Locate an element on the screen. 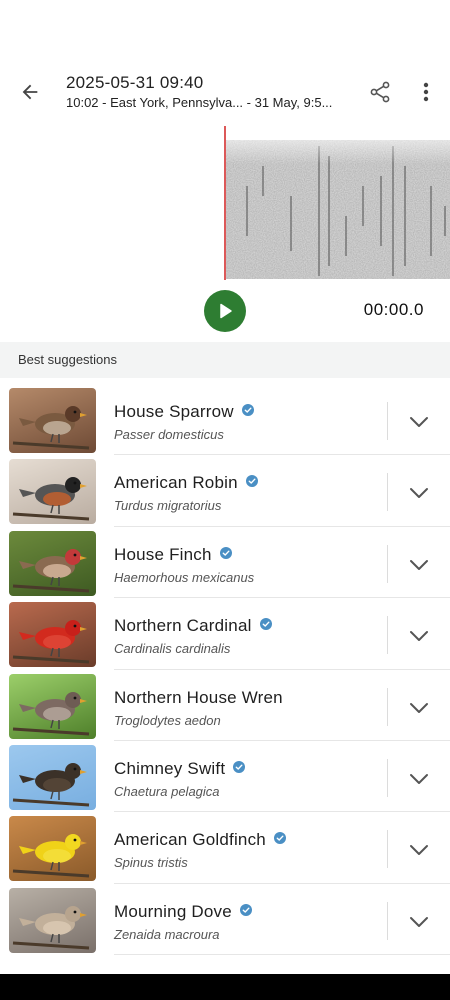  section-header: Best suggestions is located at coordinates (225, 360).